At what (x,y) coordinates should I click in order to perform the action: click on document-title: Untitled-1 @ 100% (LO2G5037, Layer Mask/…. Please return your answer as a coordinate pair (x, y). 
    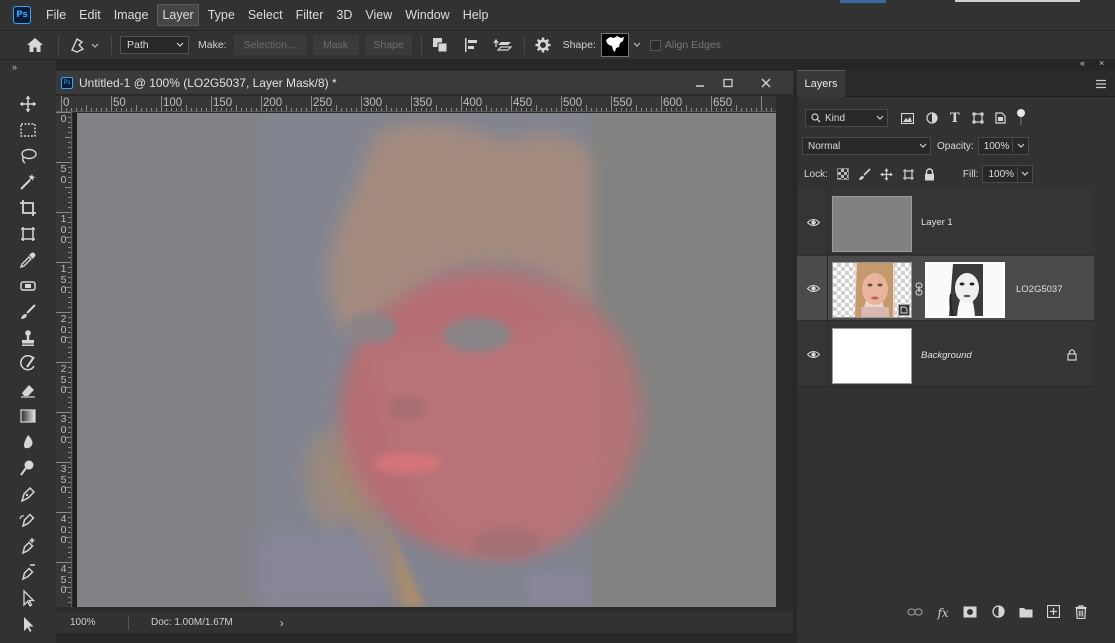
    Looking at the image, I should click on (208, 83).